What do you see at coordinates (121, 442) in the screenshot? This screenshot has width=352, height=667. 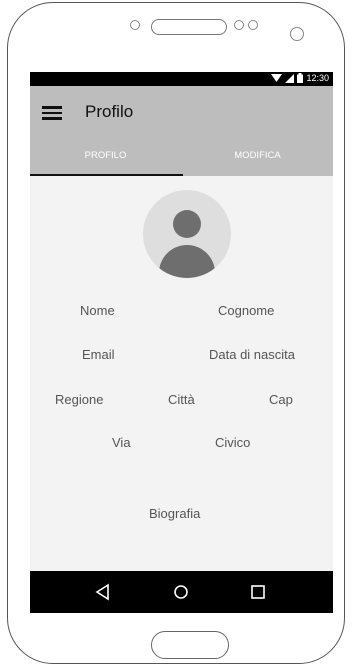 I see `field-via: Via` at bounding box center [121, 442].